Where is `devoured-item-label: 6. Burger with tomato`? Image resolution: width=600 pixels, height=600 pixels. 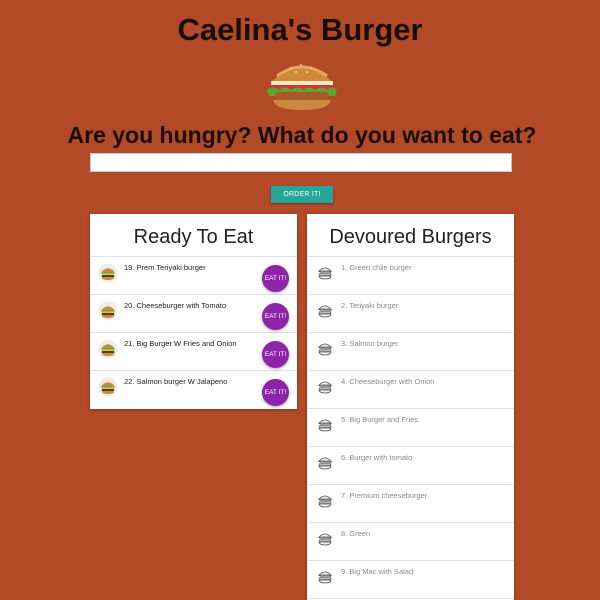
devoured-item-label: 6. Burger with tomato is located at coordinates (377, 457).